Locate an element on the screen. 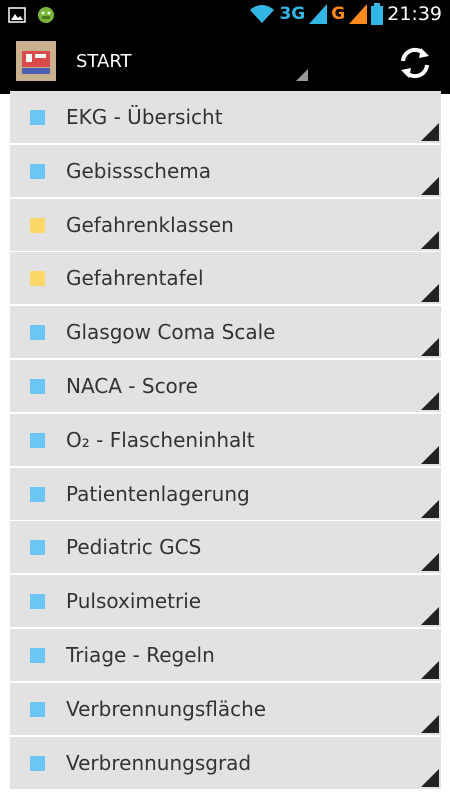  list-item: O₂ - Flascheninhalt is located at coordinates (225, 439).